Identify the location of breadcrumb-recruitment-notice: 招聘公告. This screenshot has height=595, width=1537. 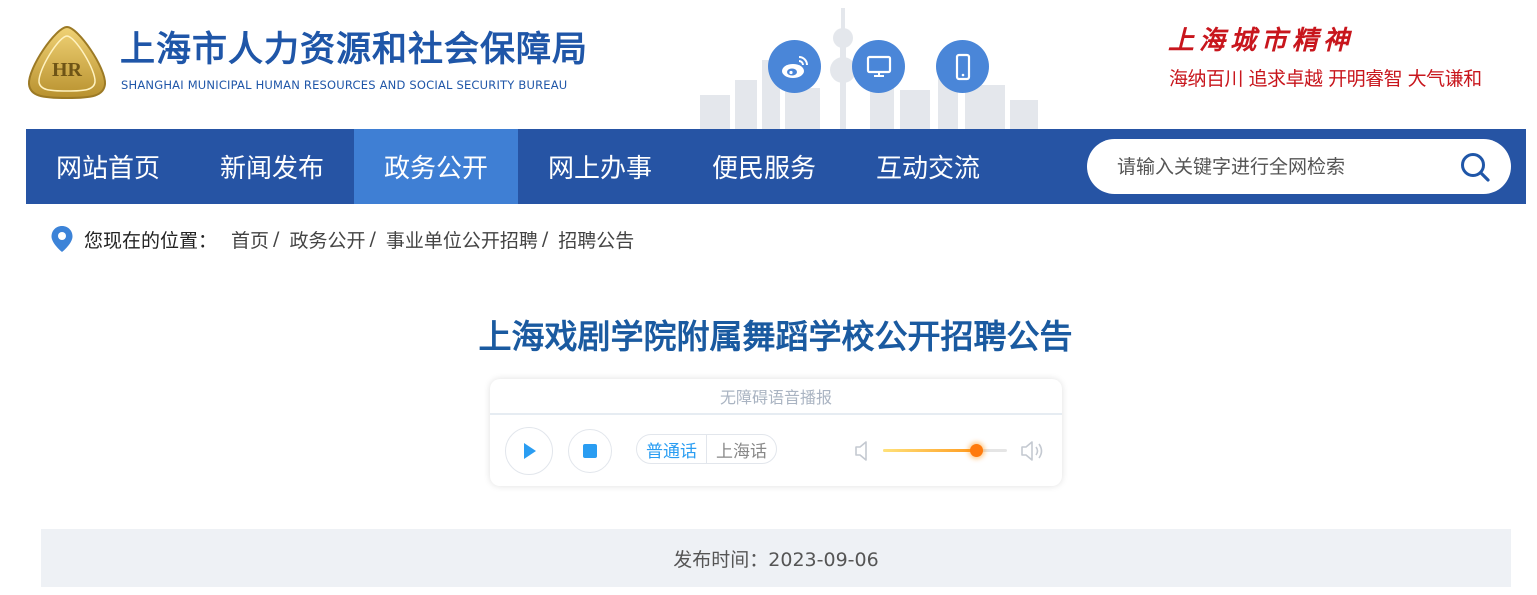
(596, 239).